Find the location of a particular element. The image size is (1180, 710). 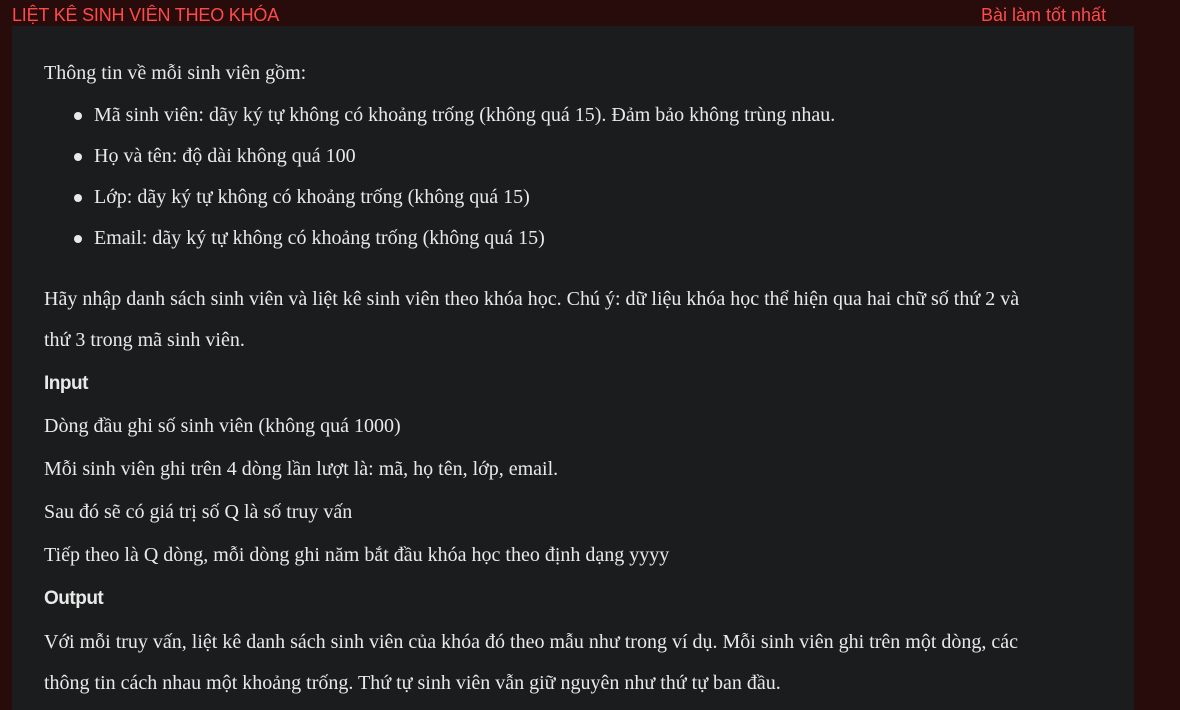

output-heading: Output is located at coordinates (74, 598).